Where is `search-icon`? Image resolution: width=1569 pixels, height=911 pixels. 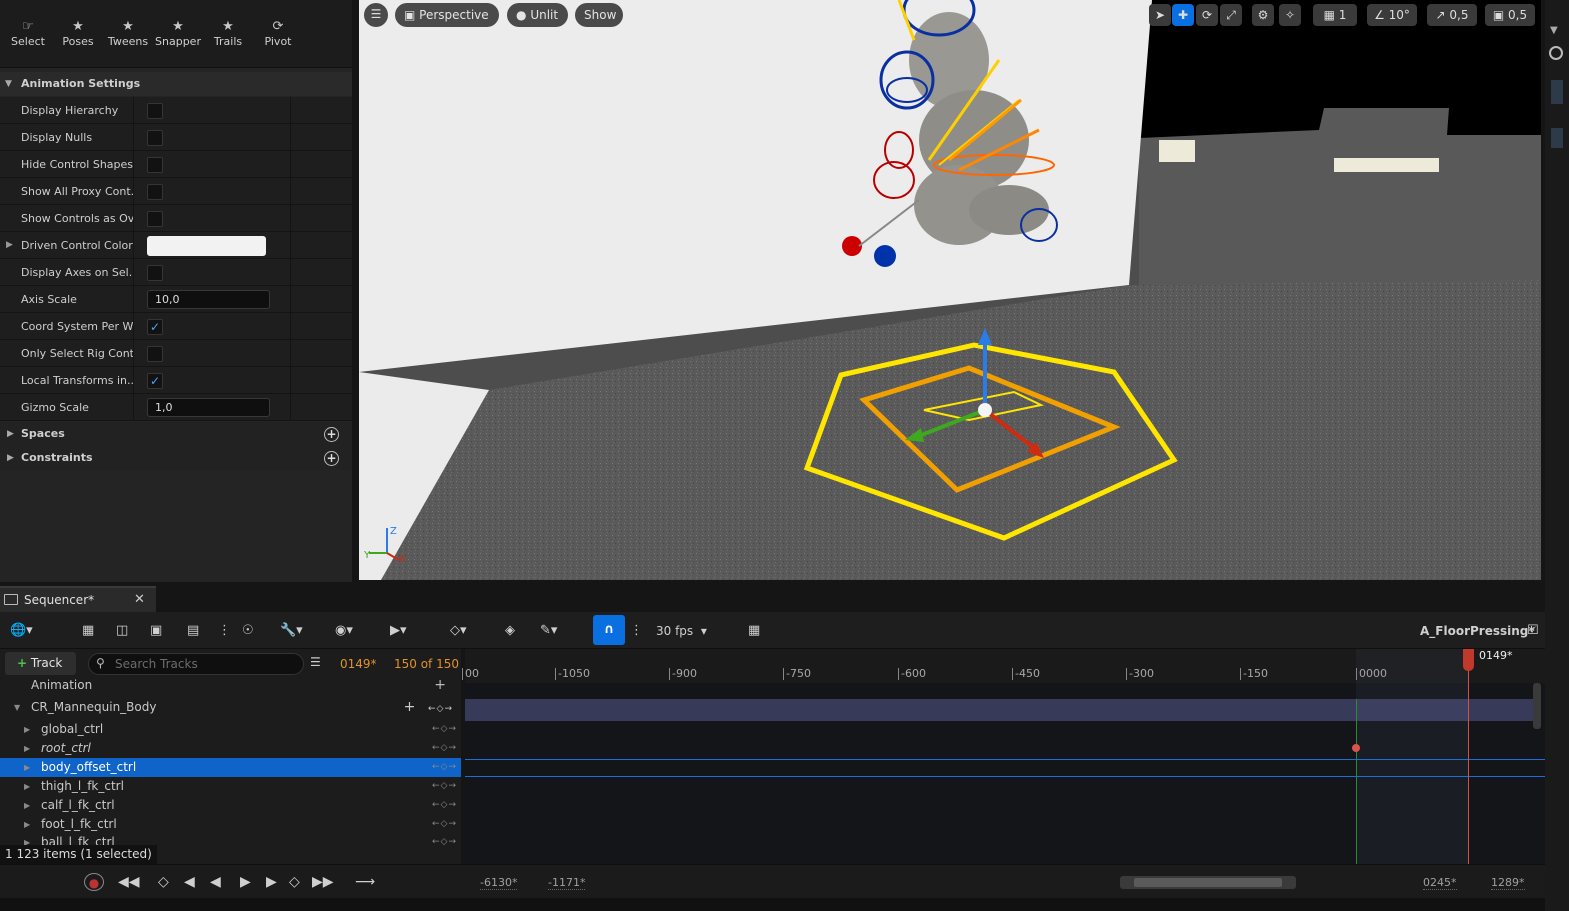 search-icon is located at coordinates (1556, 53).